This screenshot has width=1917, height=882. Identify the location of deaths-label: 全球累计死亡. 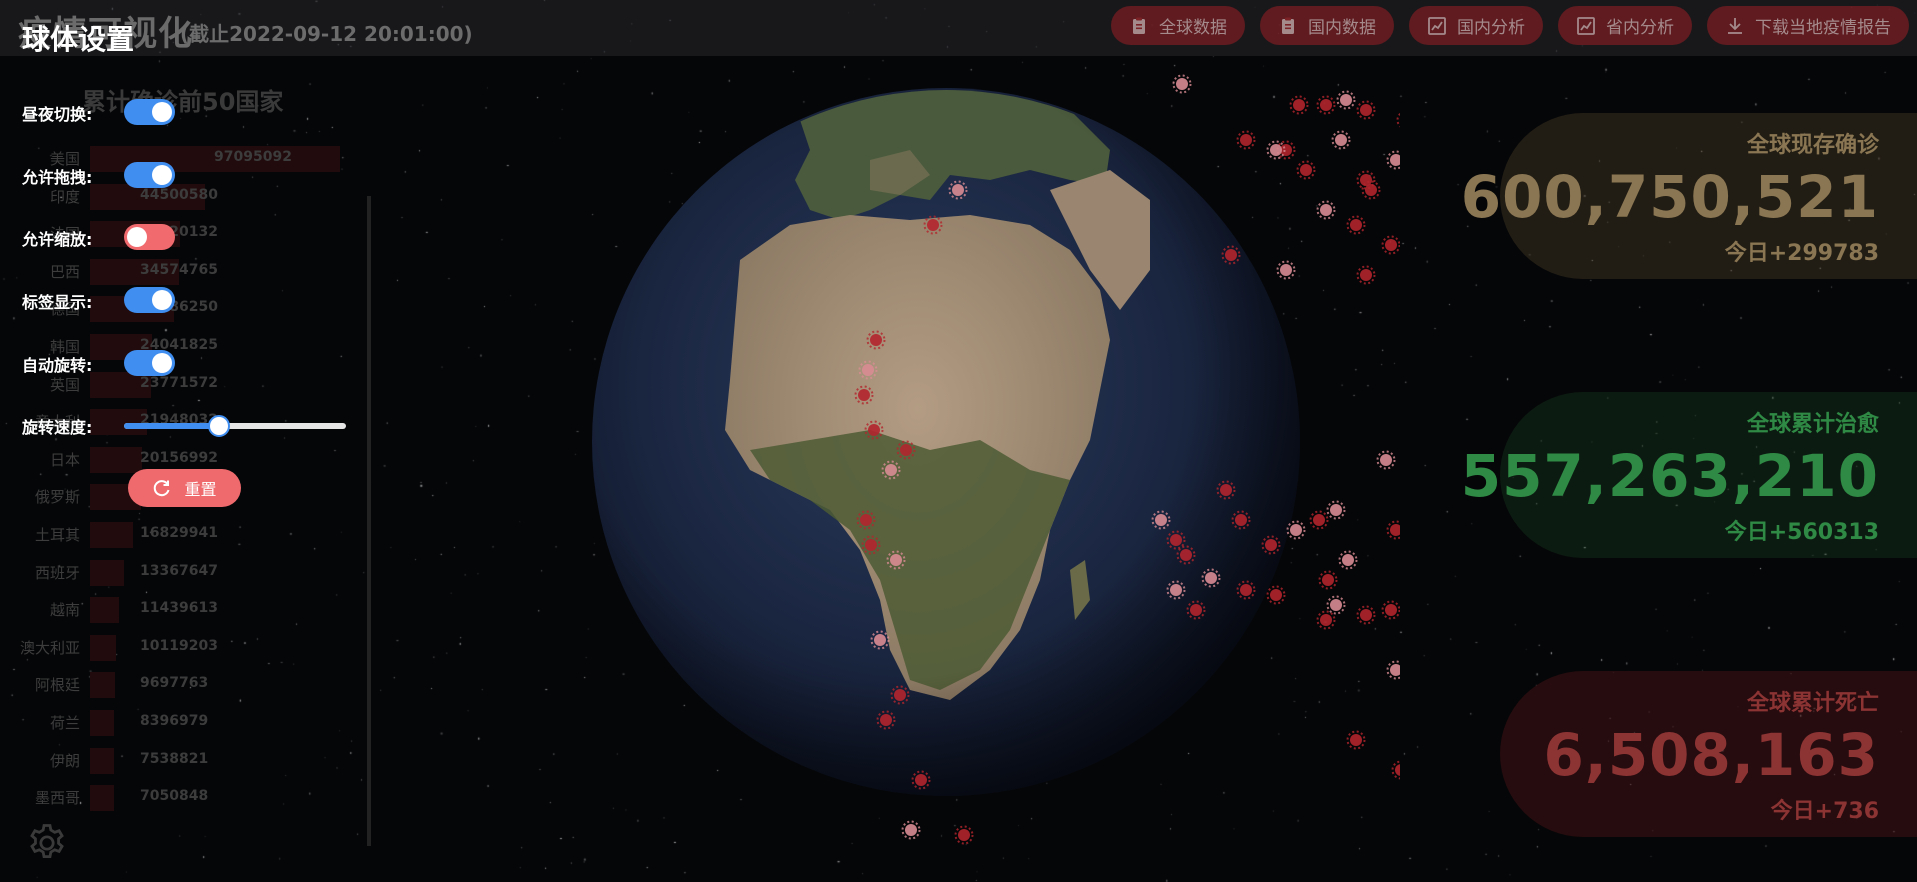
(1812, 703).